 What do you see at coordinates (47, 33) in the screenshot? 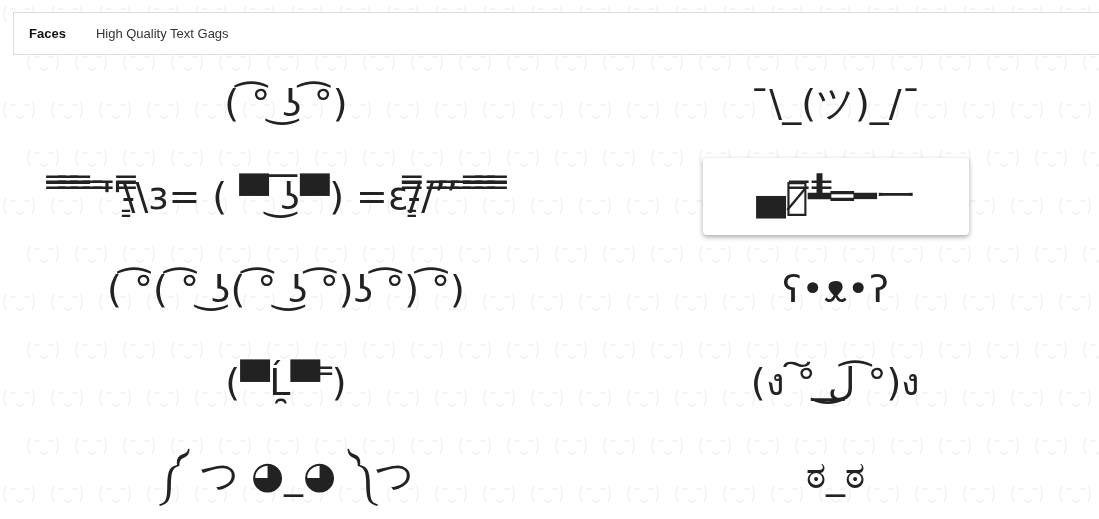
I see `tab: Faces` at bounding box center [47, 33].